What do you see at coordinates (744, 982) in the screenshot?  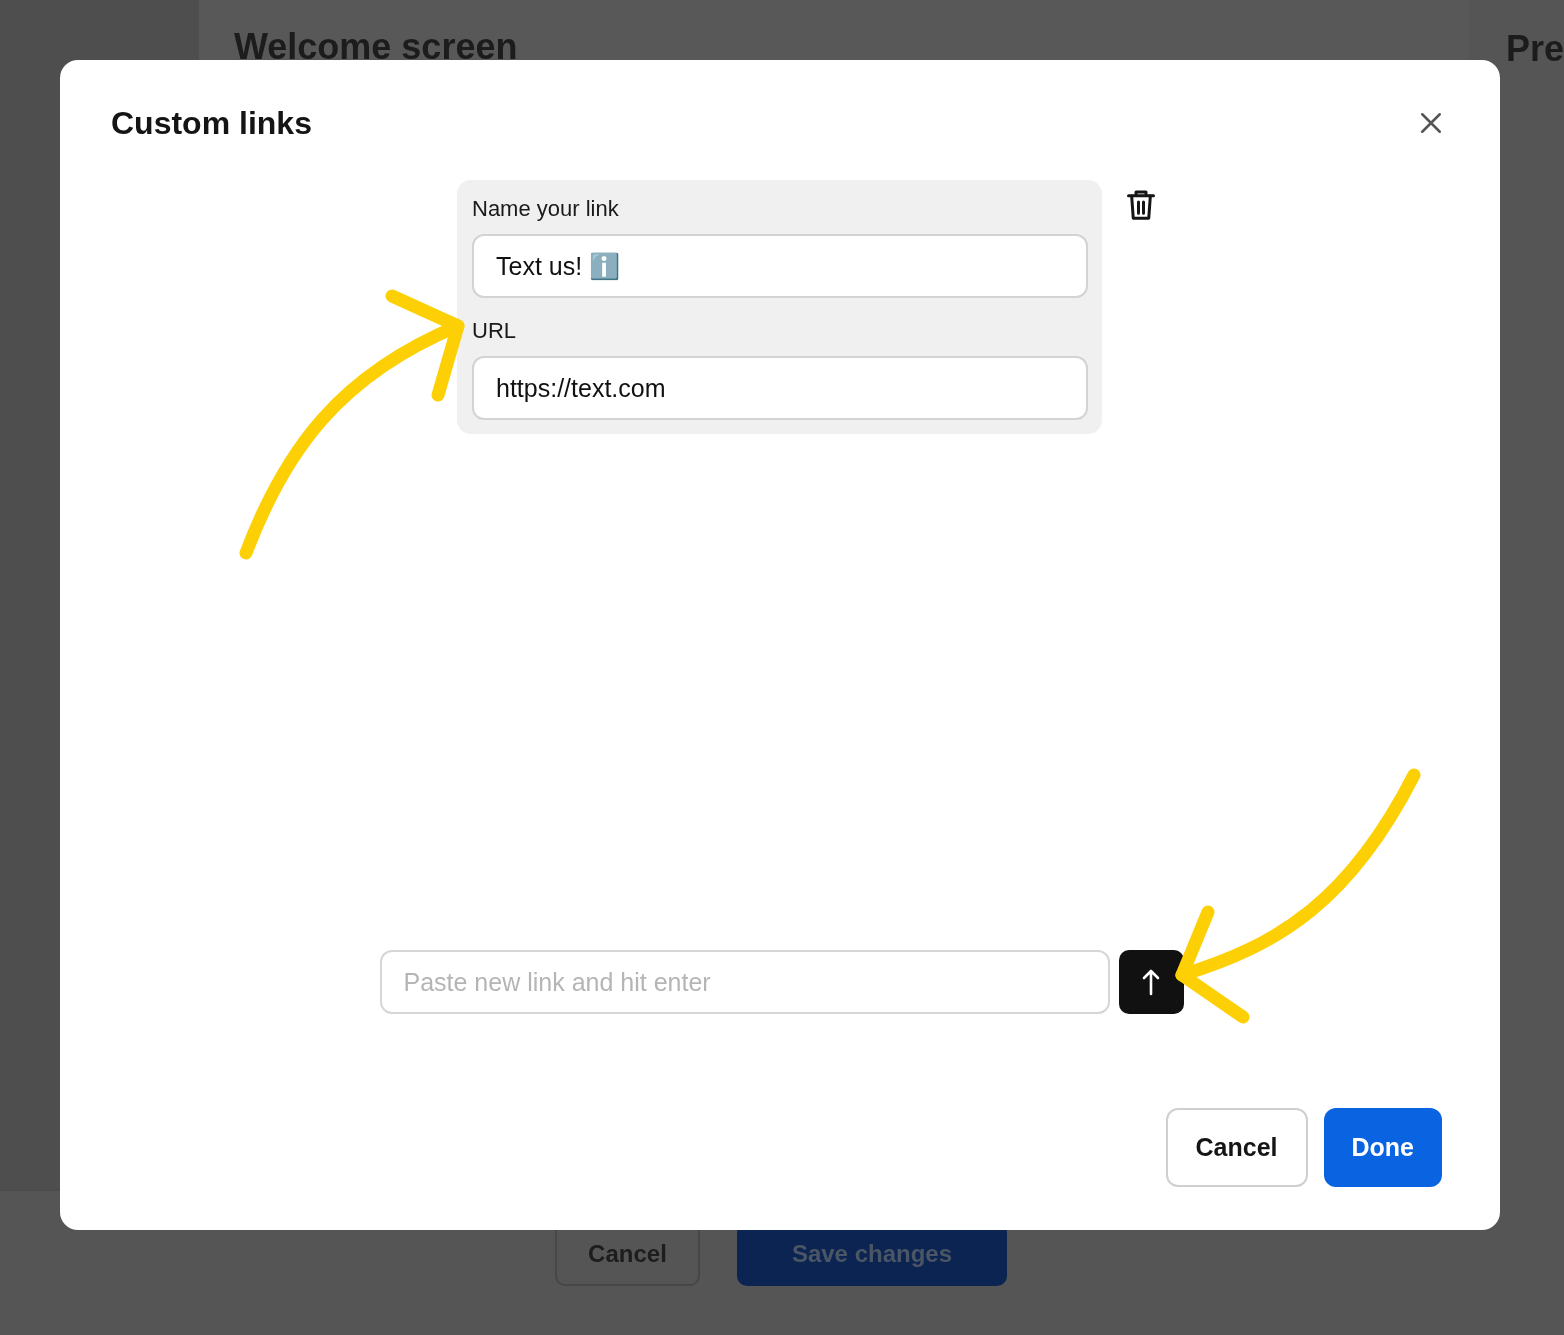 I see `new-link-field: Paste new link and hit enter` at bounding box center [744, 982].